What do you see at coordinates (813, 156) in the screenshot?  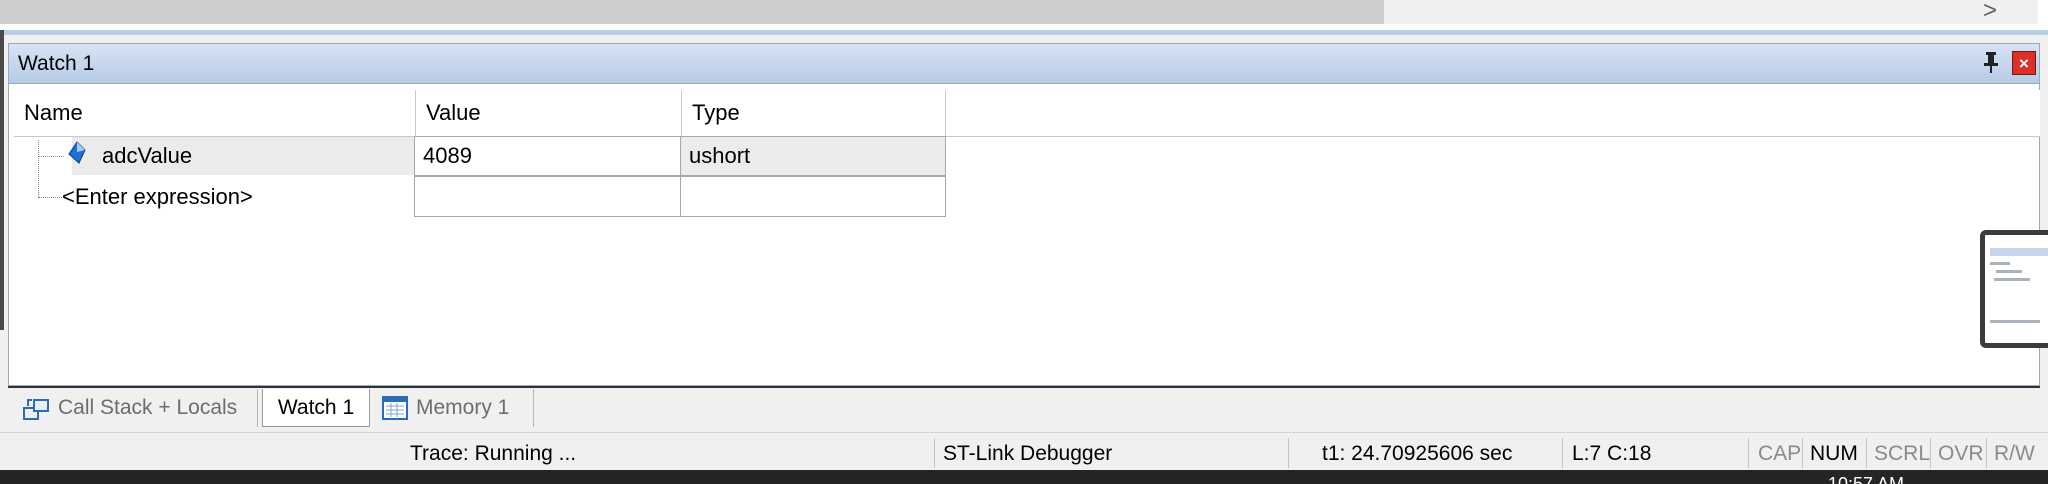 I see `watch-type: ushort` at bounding box center [813, 156].